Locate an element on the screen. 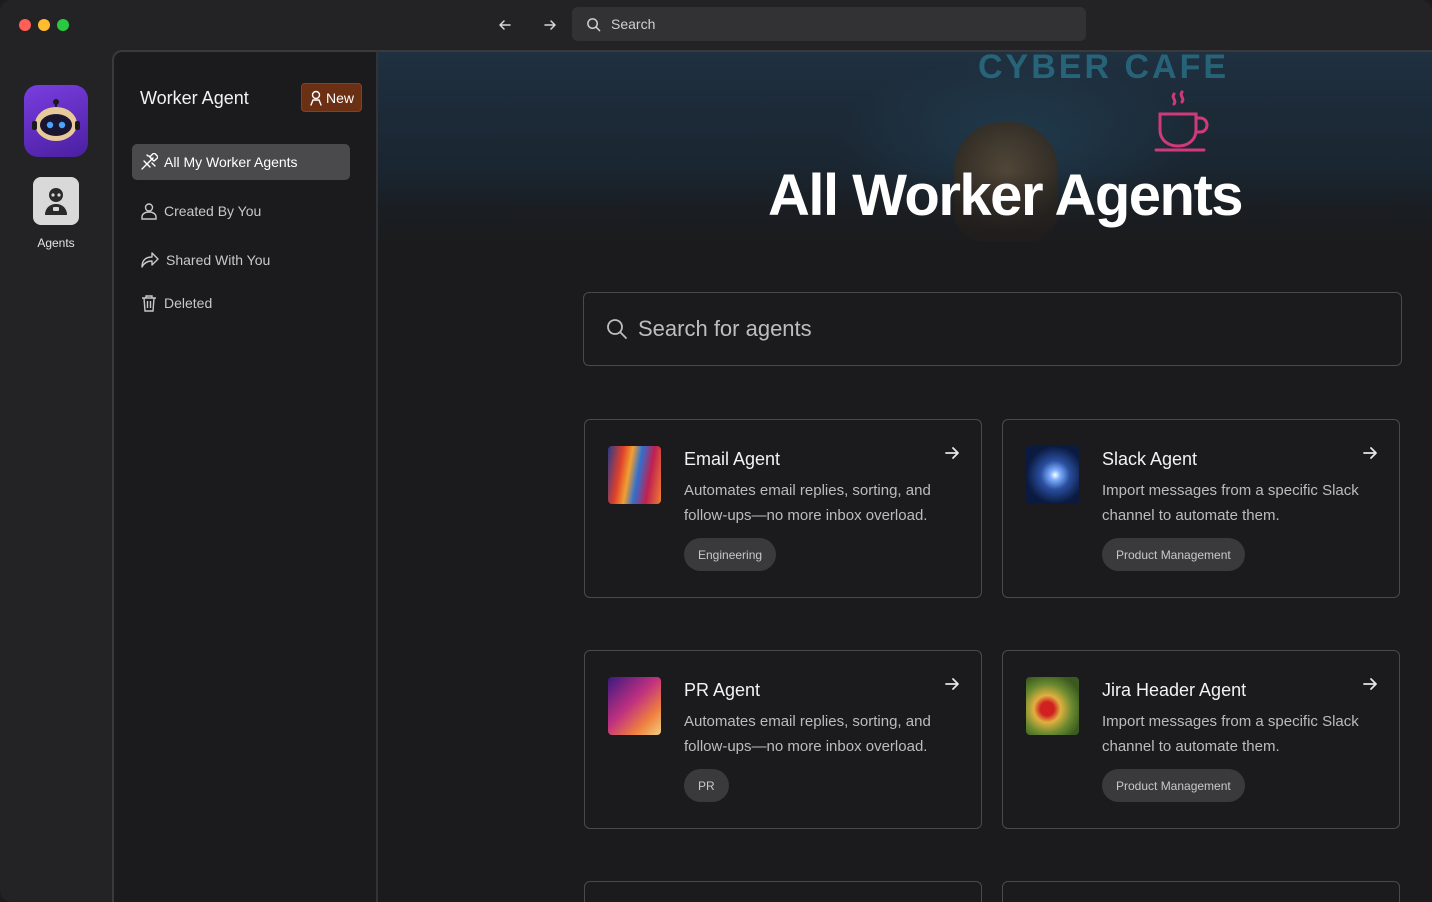  page-title: All Worker Agents is located at coordinates (1006, 195).